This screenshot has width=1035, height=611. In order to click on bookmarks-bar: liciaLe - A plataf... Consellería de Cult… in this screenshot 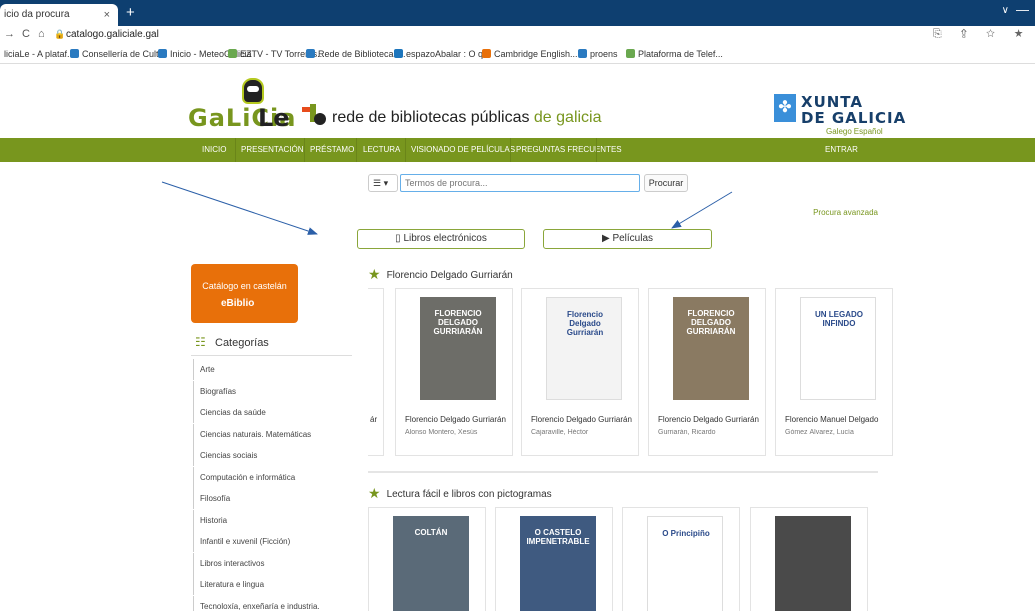, I will do `click(517, 54)`.